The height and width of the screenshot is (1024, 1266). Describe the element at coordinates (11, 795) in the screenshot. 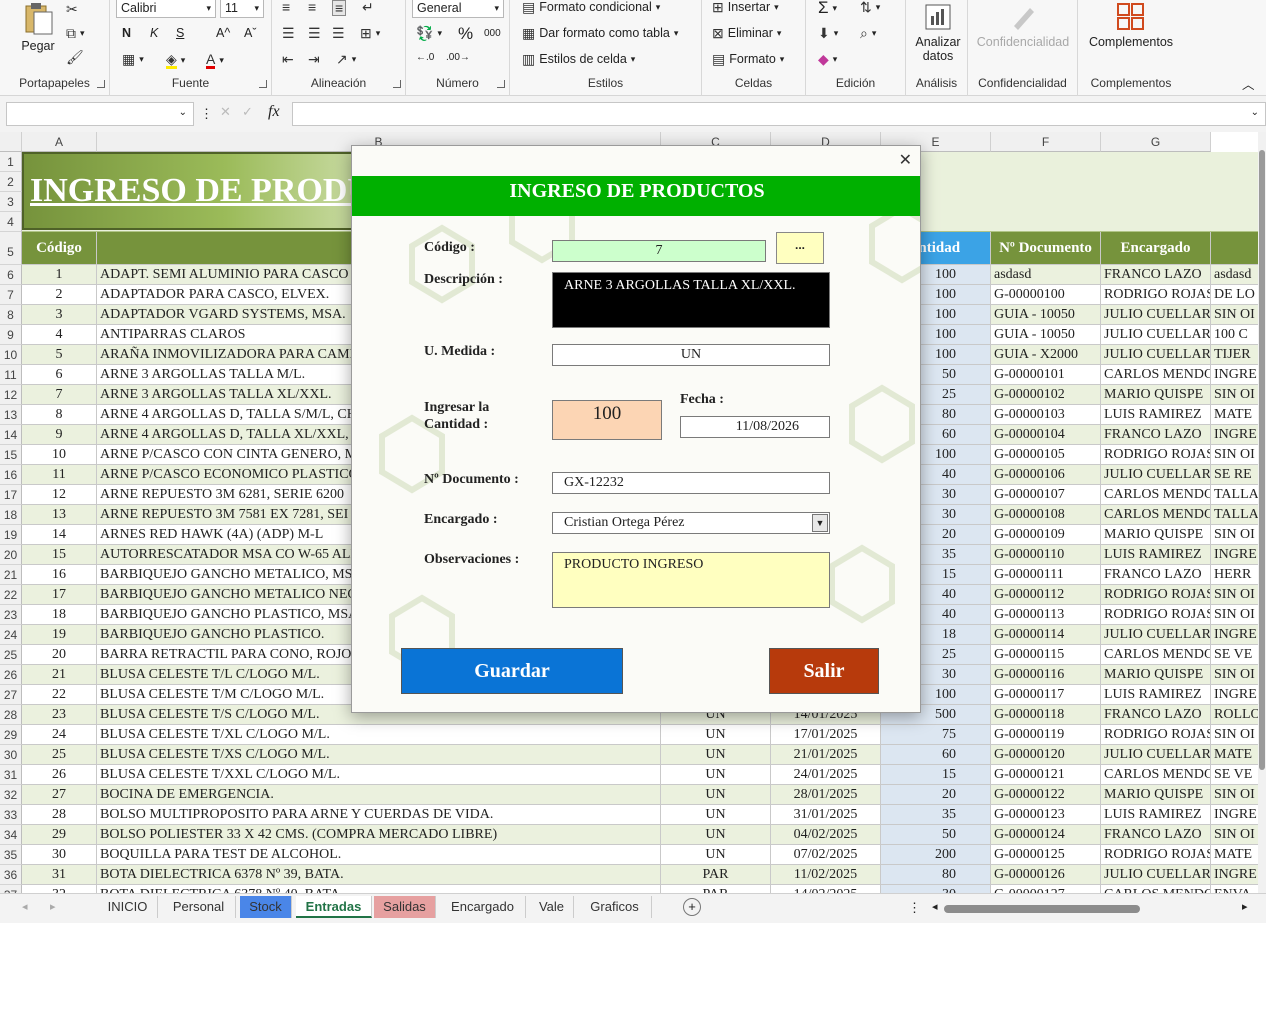

I see `row-number: 32` at that location.